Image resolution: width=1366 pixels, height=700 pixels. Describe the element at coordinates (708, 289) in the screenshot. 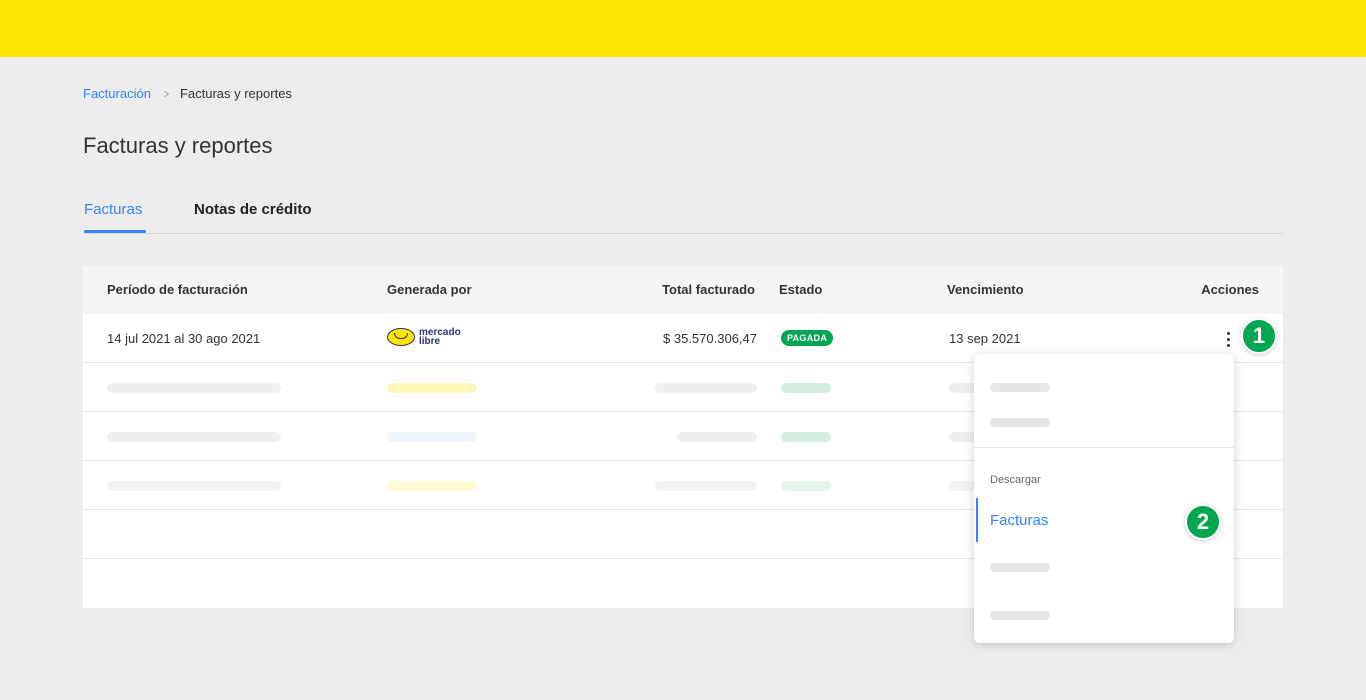

I see `column-header-total: Total facturado` at that location.